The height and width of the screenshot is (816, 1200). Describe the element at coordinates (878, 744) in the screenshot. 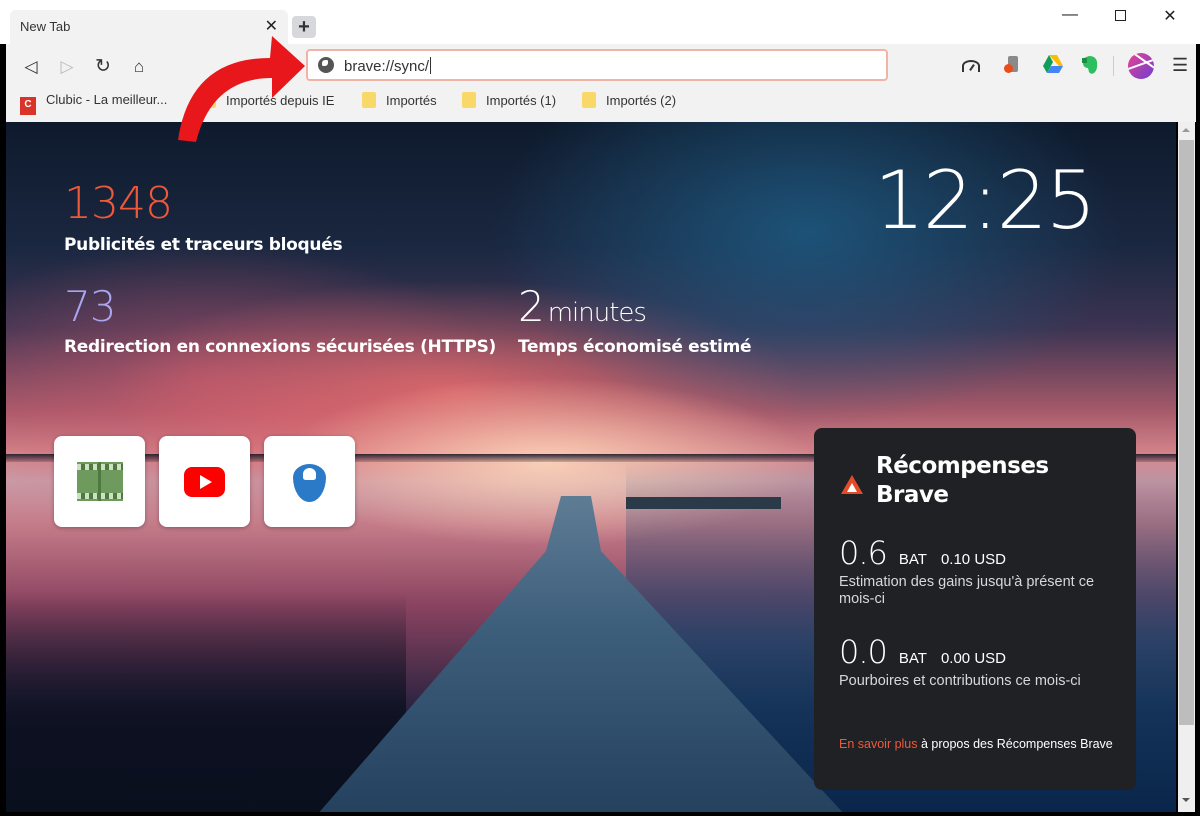

I see `learn-more-link: En savoir plus` at that location.